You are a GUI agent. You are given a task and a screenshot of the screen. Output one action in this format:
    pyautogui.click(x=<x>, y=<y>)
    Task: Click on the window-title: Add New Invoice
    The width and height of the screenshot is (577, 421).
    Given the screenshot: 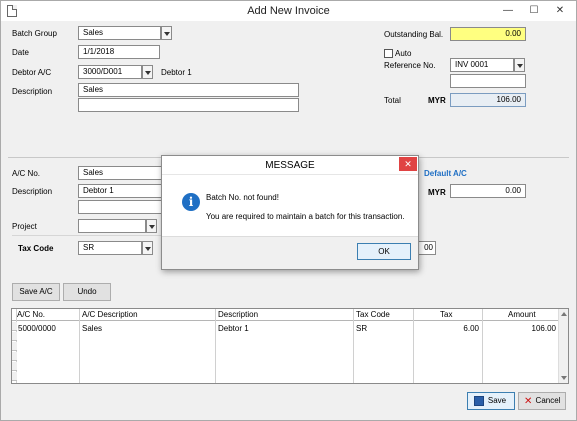 What is the action you would take?
    pyautogui.click(x=288, y=11)
    